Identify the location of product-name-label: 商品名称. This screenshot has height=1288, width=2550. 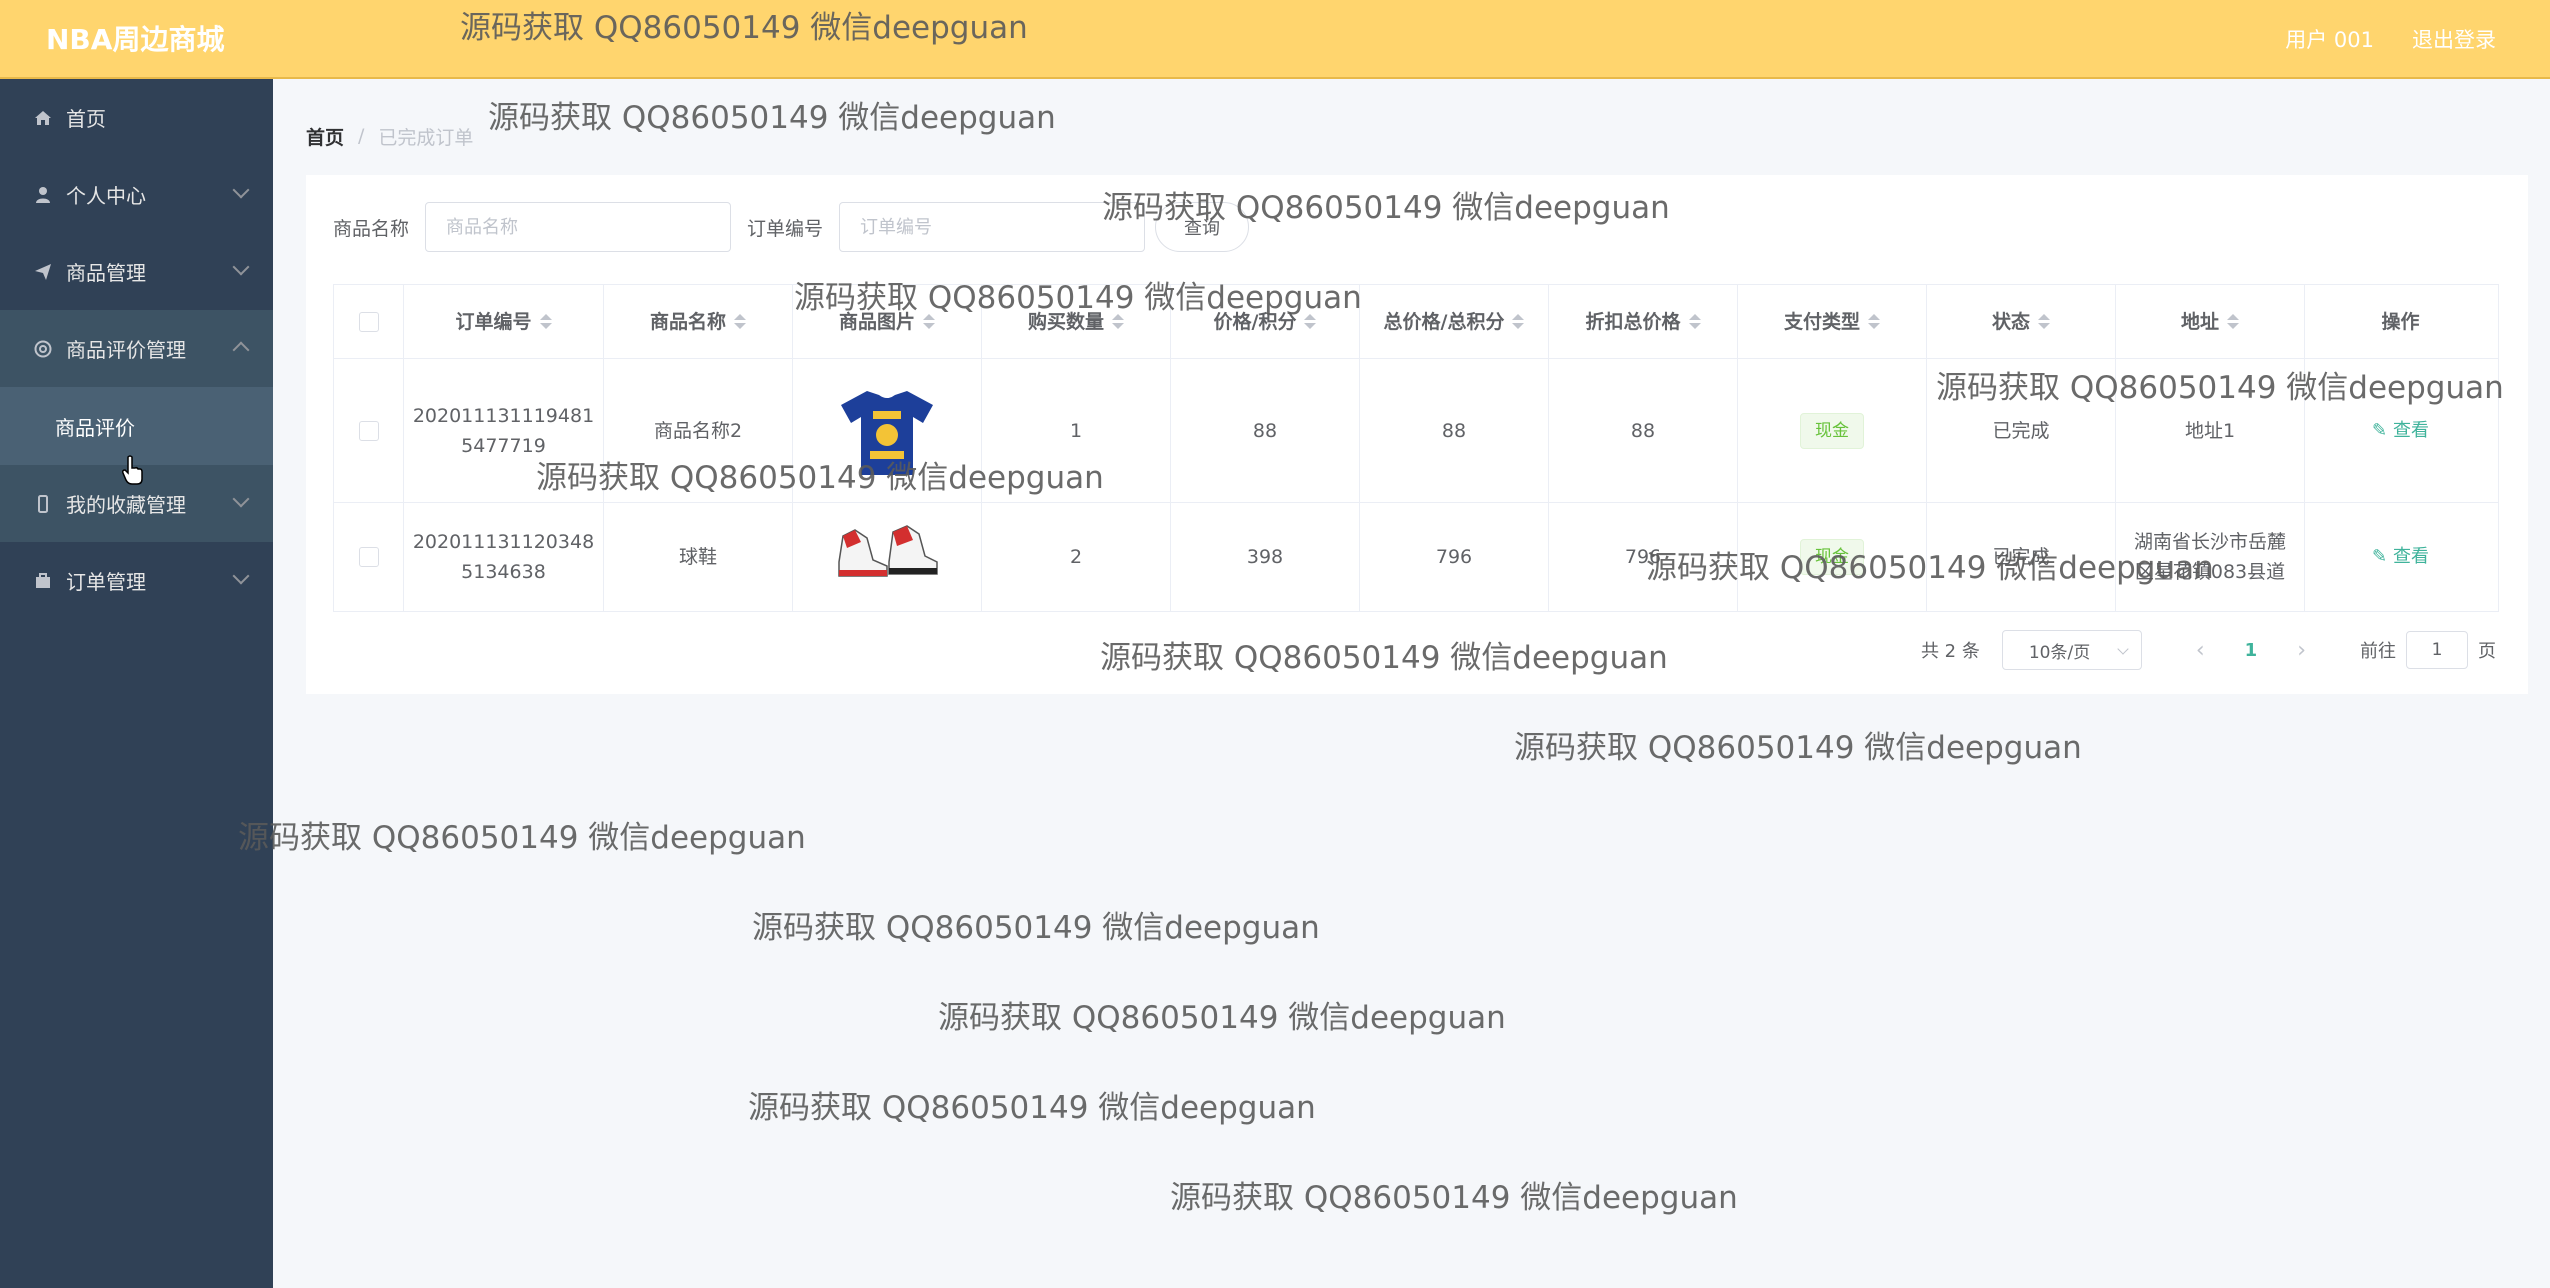
(371, 228).